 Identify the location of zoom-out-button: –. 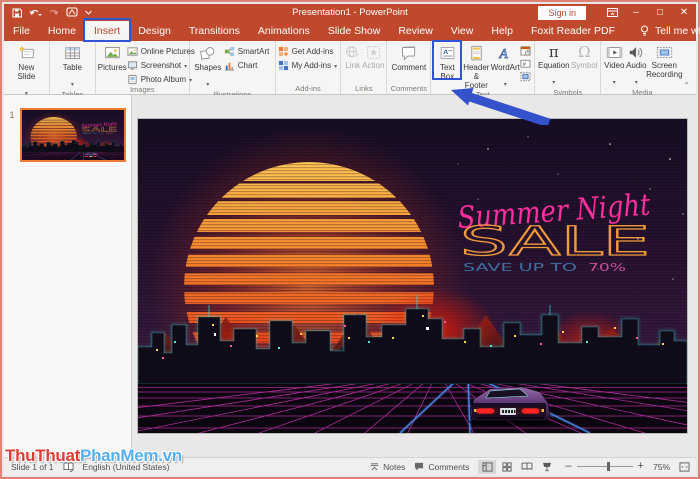
(568, 466).